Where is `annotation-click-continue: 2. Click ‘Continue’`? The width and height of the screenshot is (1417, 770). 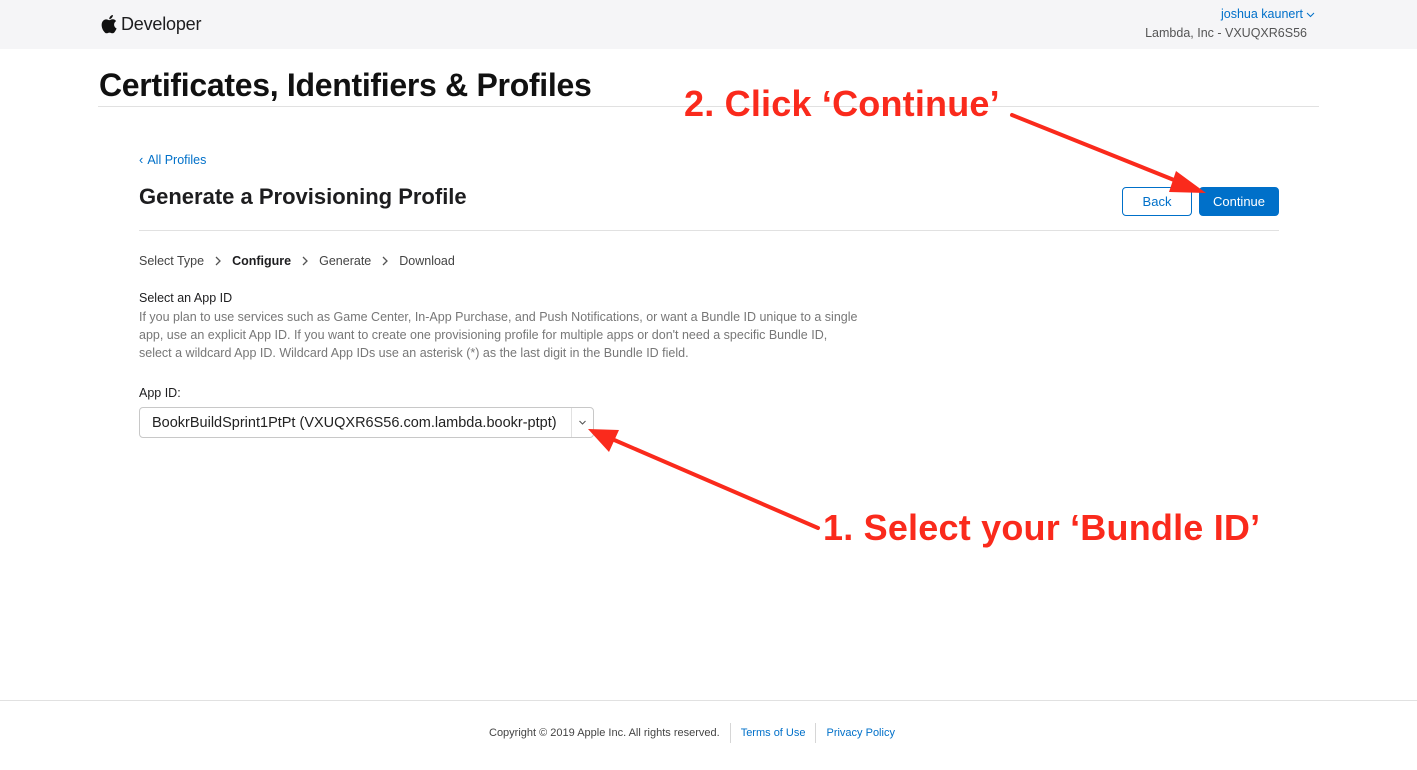
annotation-click-continue: 2. Click ‘Continue’ is located at coordinates (842, 103).